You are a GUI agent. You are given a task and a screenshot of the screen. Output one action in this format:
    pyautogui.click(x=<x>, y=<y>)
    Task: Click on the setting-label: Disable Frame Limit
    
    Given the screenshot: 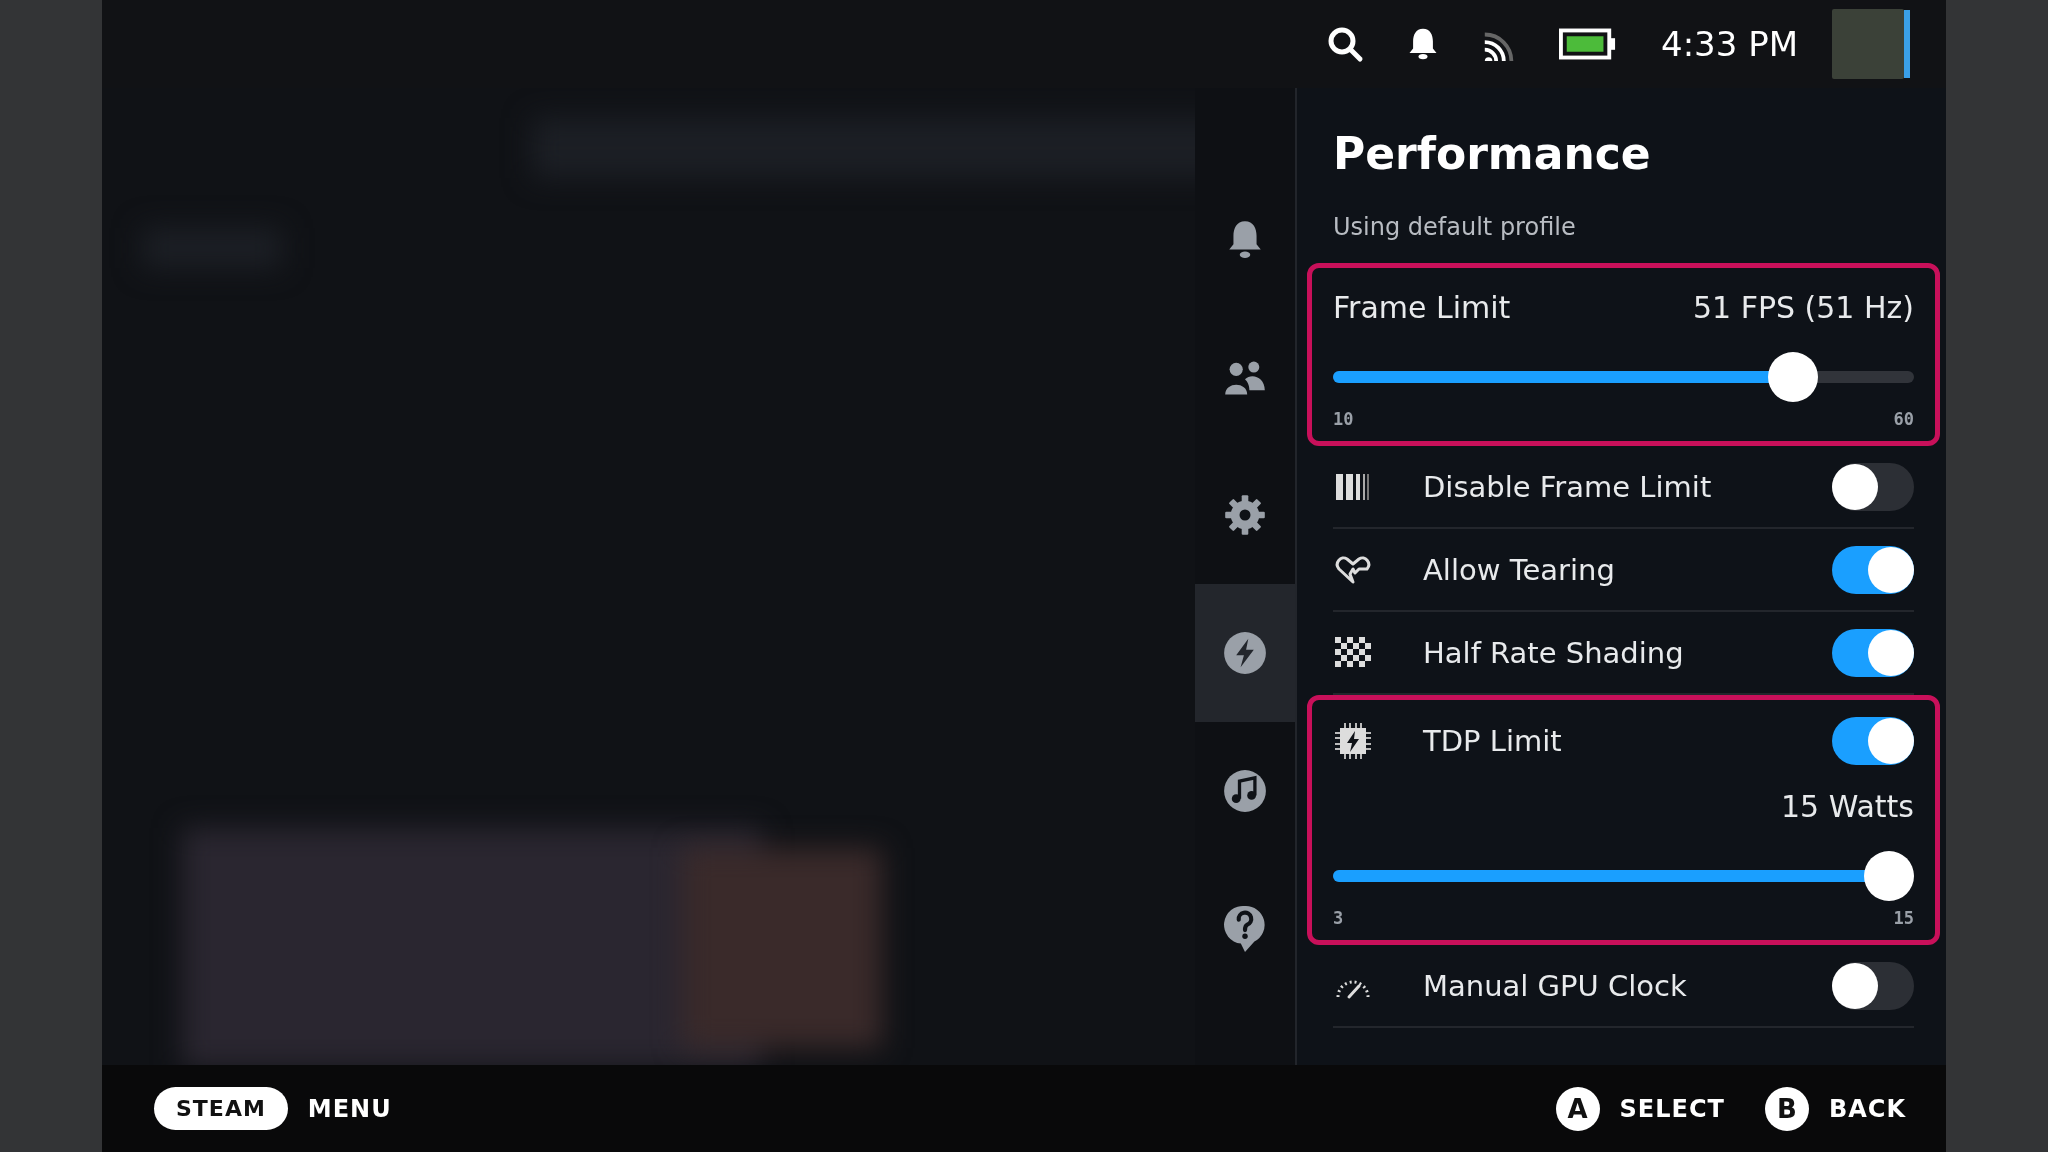 What is the action you would take?
    pyautogui.click(x=1568, y=486)
    